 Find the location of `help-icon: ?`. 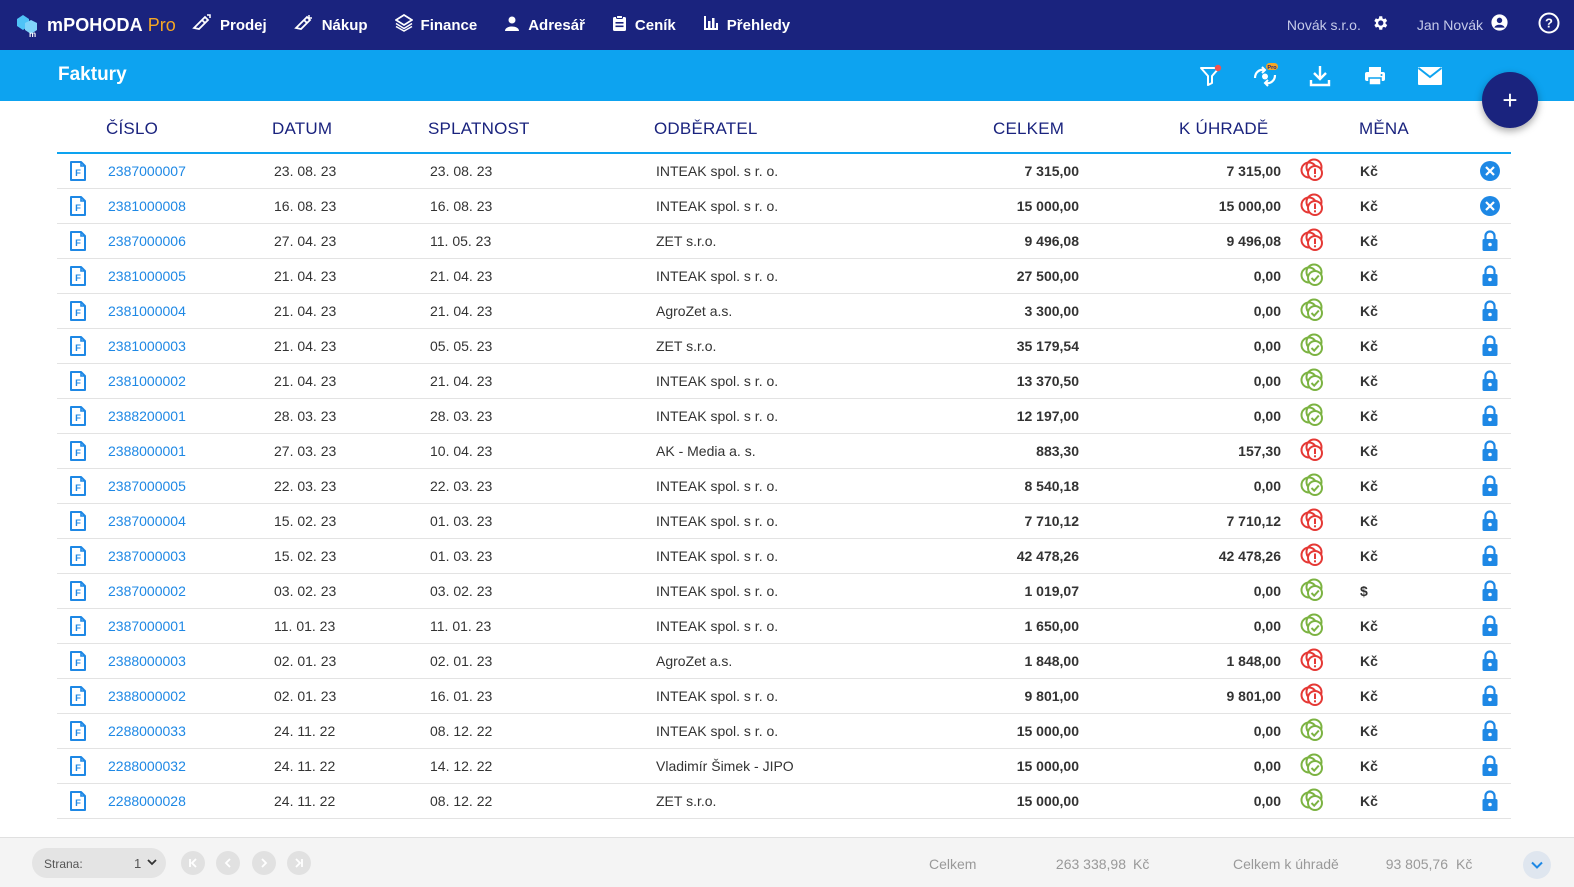

help-icon: ? is located at coordinates (1549, 25).